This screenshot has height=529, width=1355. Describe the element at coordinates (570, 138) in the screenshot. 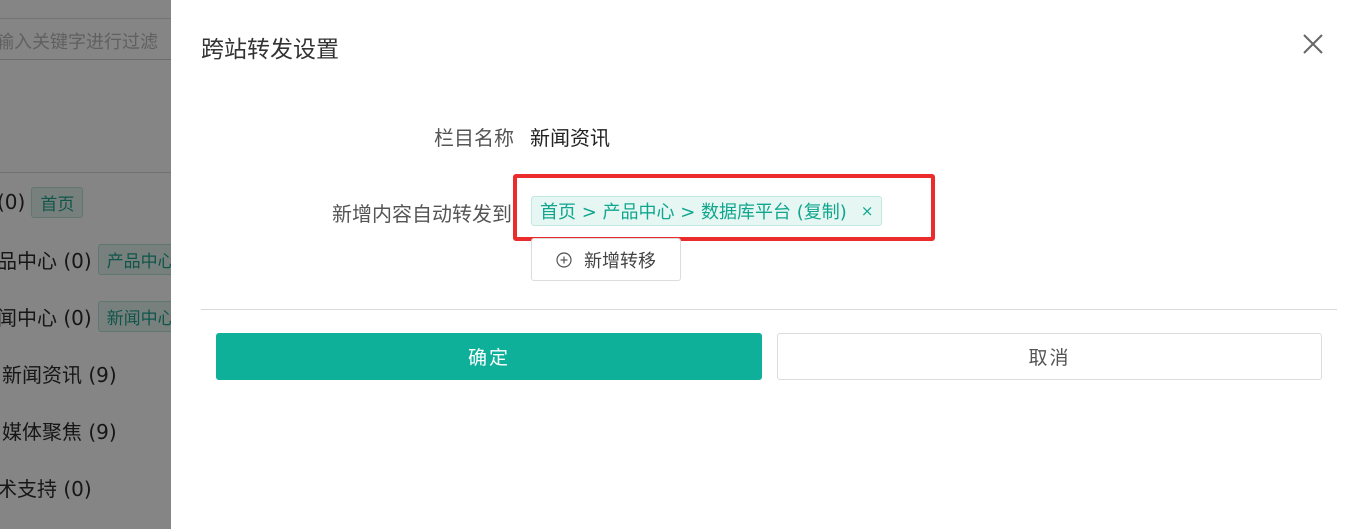

I see `column-name-value: 新闻资讯` at that location.